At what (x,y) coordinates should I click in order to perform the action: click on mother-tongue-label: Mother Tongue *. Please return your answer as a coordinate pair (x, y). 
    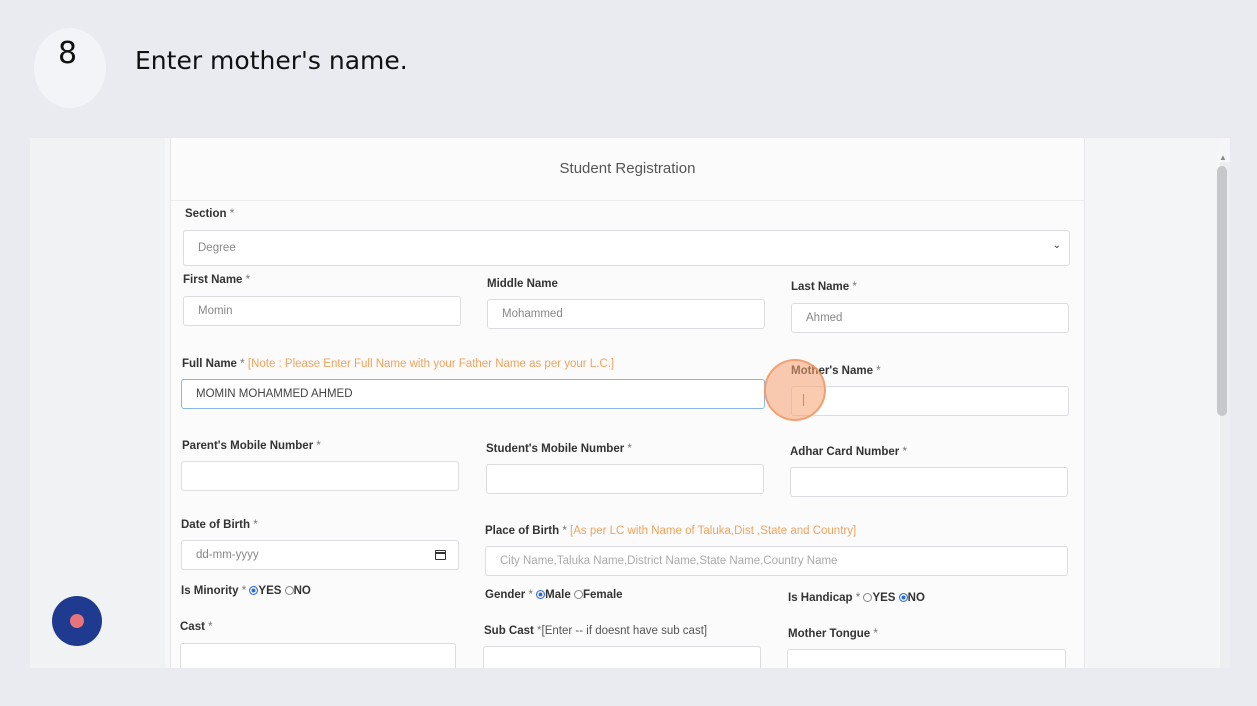
    Looking at the image, I should click on (833, 634).